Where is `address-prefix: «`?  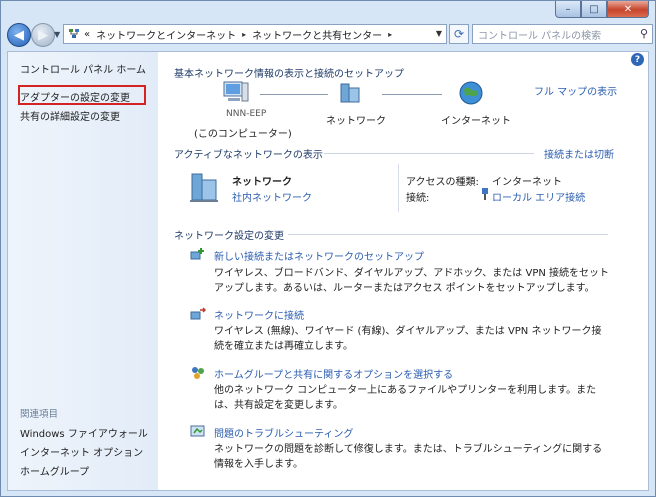
address-prefix: « is located at coordinates (87, 34).